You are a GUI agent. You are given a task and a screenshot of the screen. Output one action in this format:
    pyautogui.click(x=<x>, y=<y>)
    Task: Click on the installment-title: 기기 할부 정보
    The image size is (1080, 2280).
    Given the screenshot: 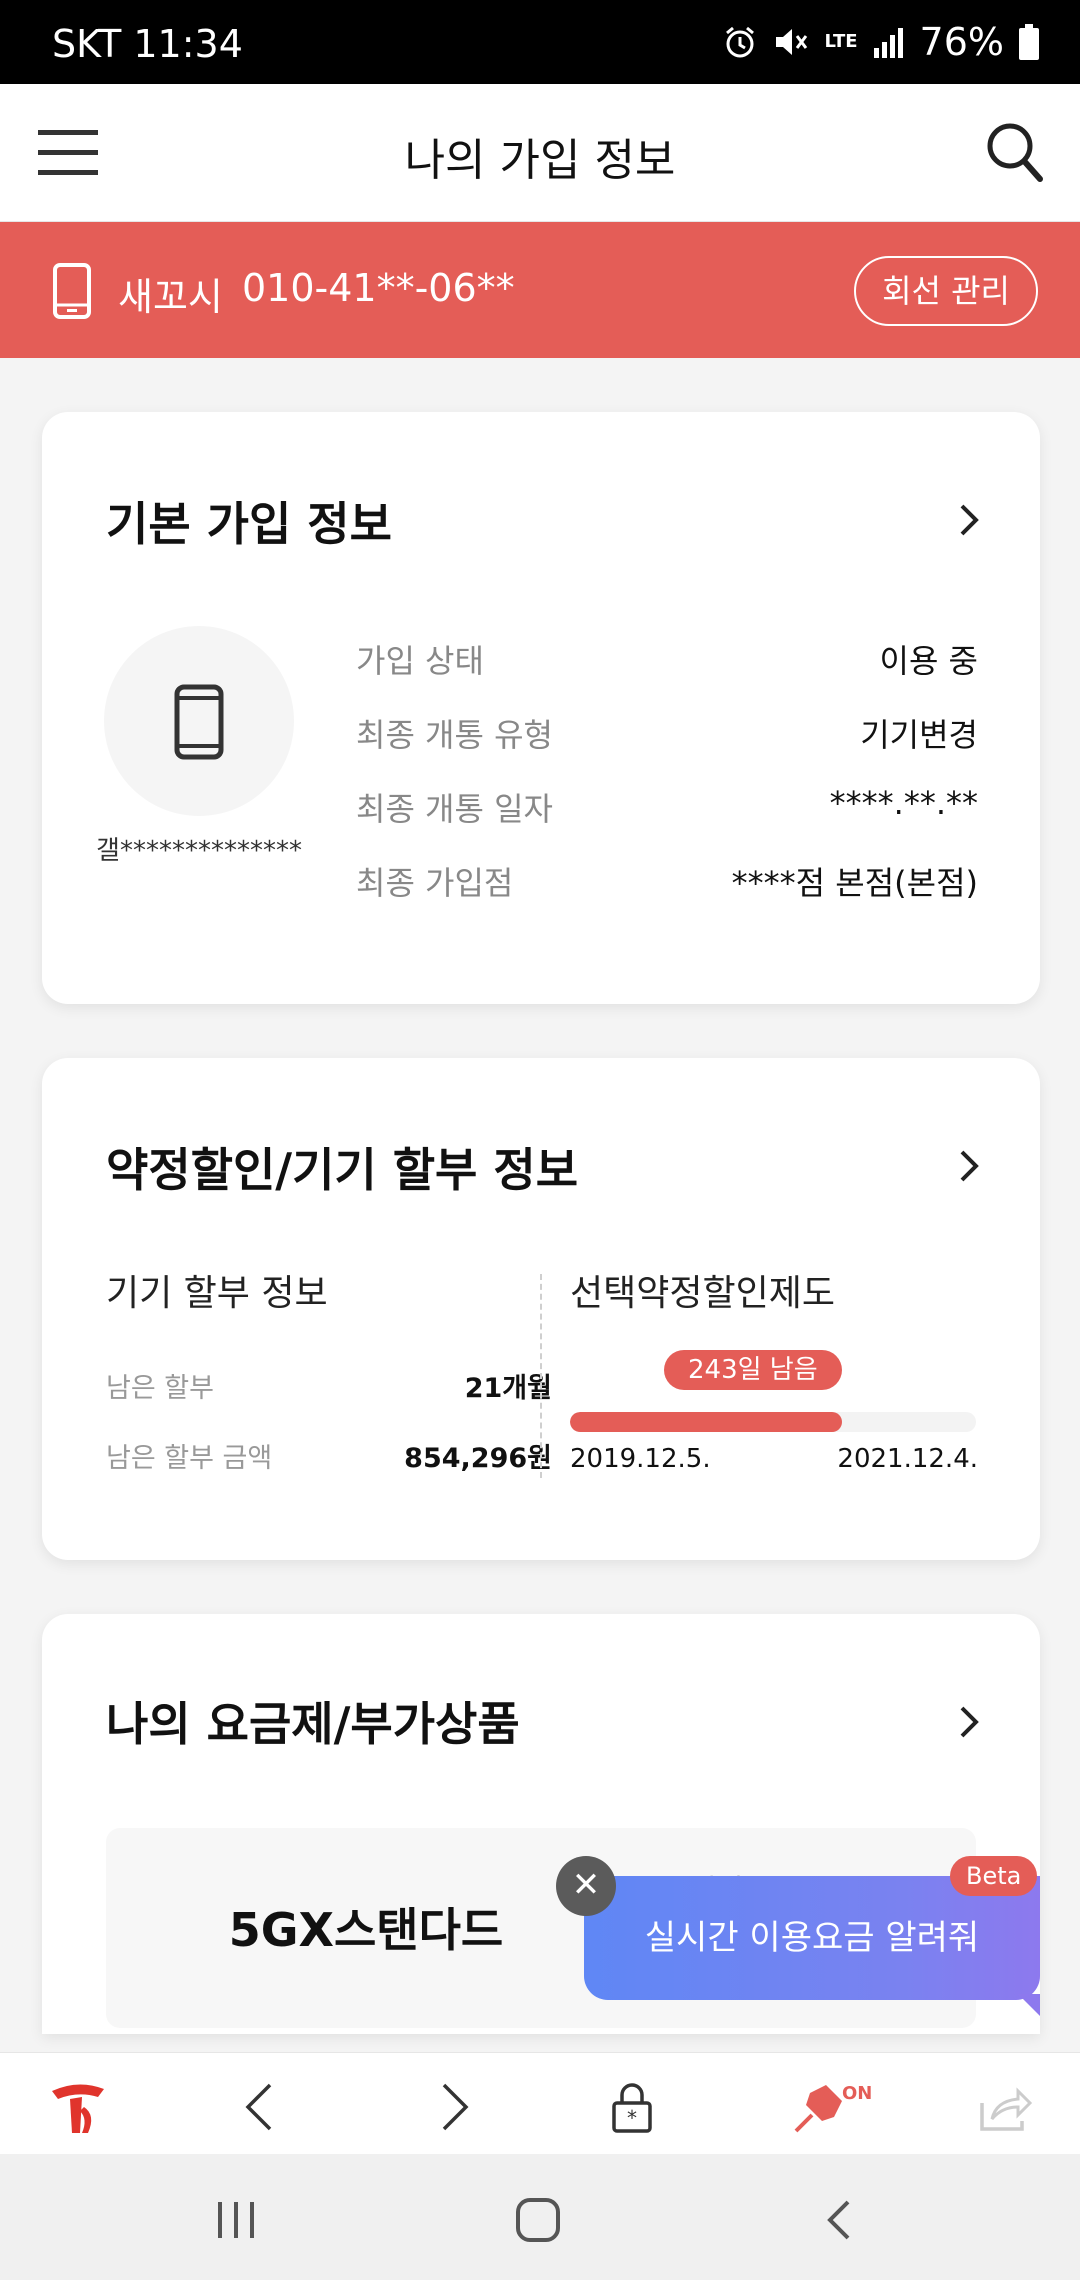 What is the action you would take?
    pyautogui.click(x=217, y=1293)
    